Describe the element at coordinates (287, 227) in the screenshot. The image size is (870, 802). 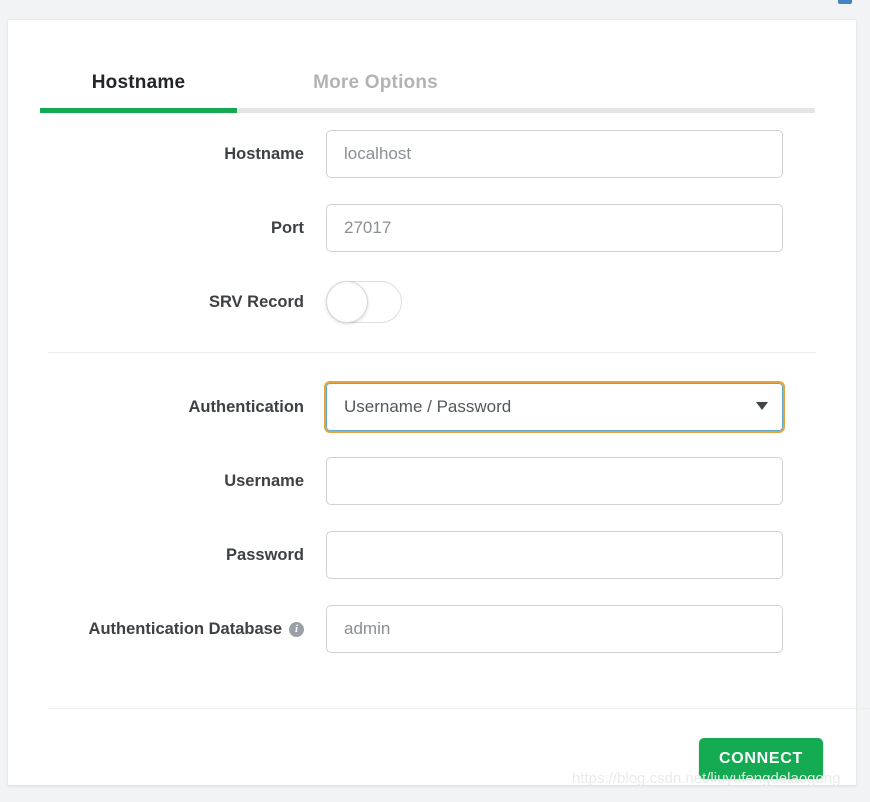
I see `port-label: Port` at that location.